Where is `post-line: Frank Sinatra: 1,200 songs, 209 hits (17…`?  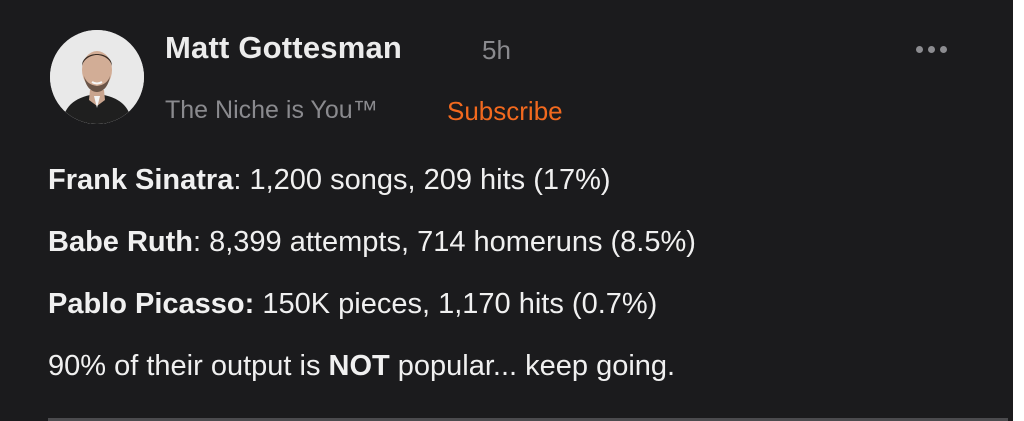 post-line: Frank Sinatra: 1,200 songs, 209 hits (17… is located at coordinates (518, 180).